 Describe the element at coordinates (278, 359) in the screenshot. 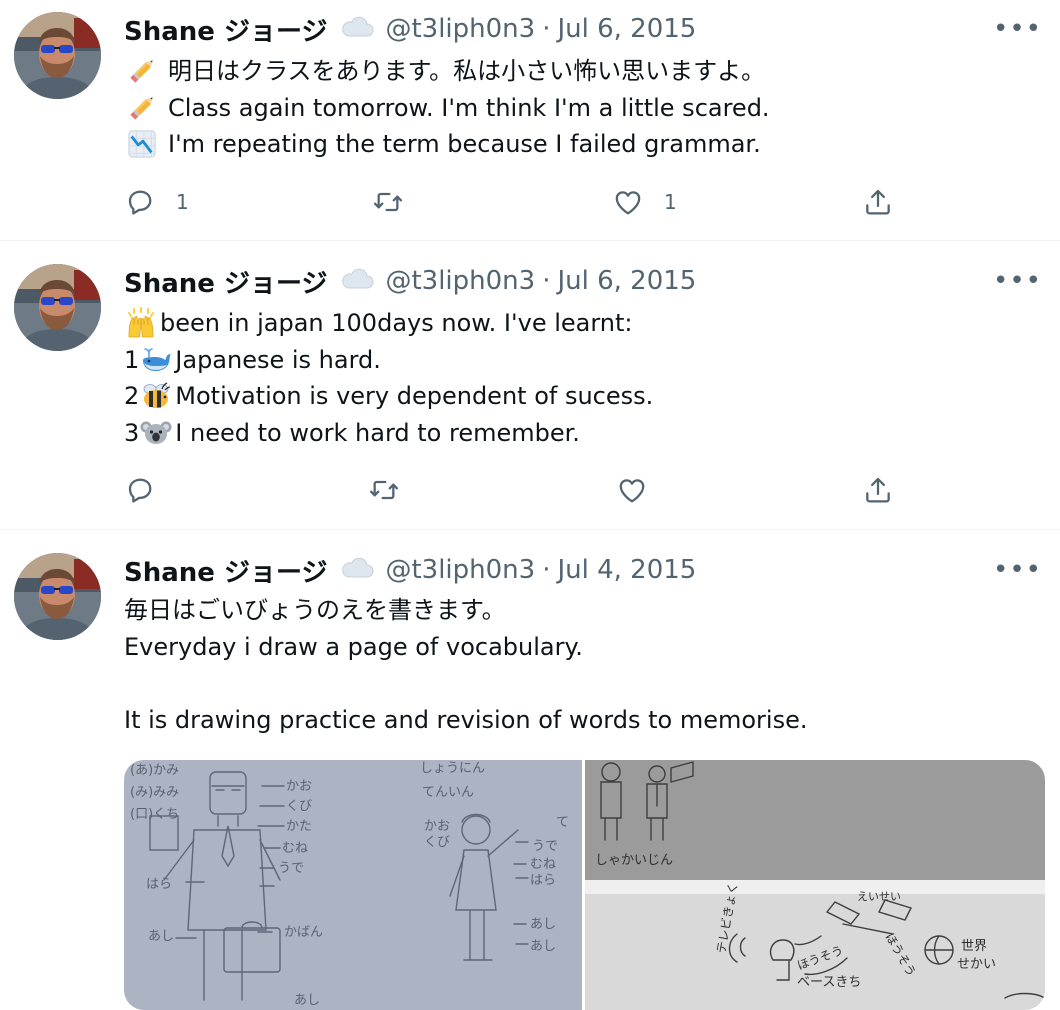

I see `tweet-line: Japanese is hard.` at that location.